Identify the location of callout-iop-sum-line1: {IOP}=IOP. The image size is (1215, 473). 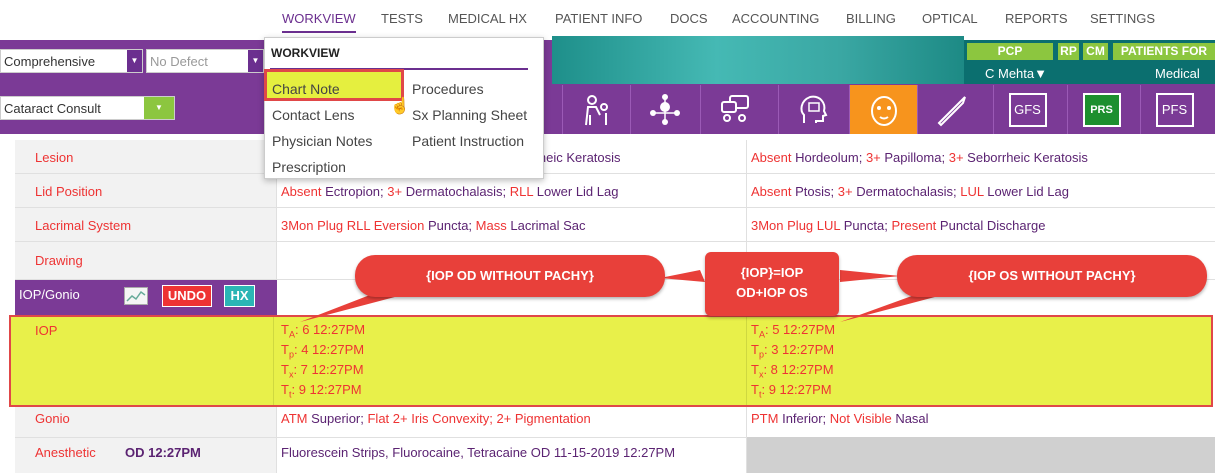
(772, 272).